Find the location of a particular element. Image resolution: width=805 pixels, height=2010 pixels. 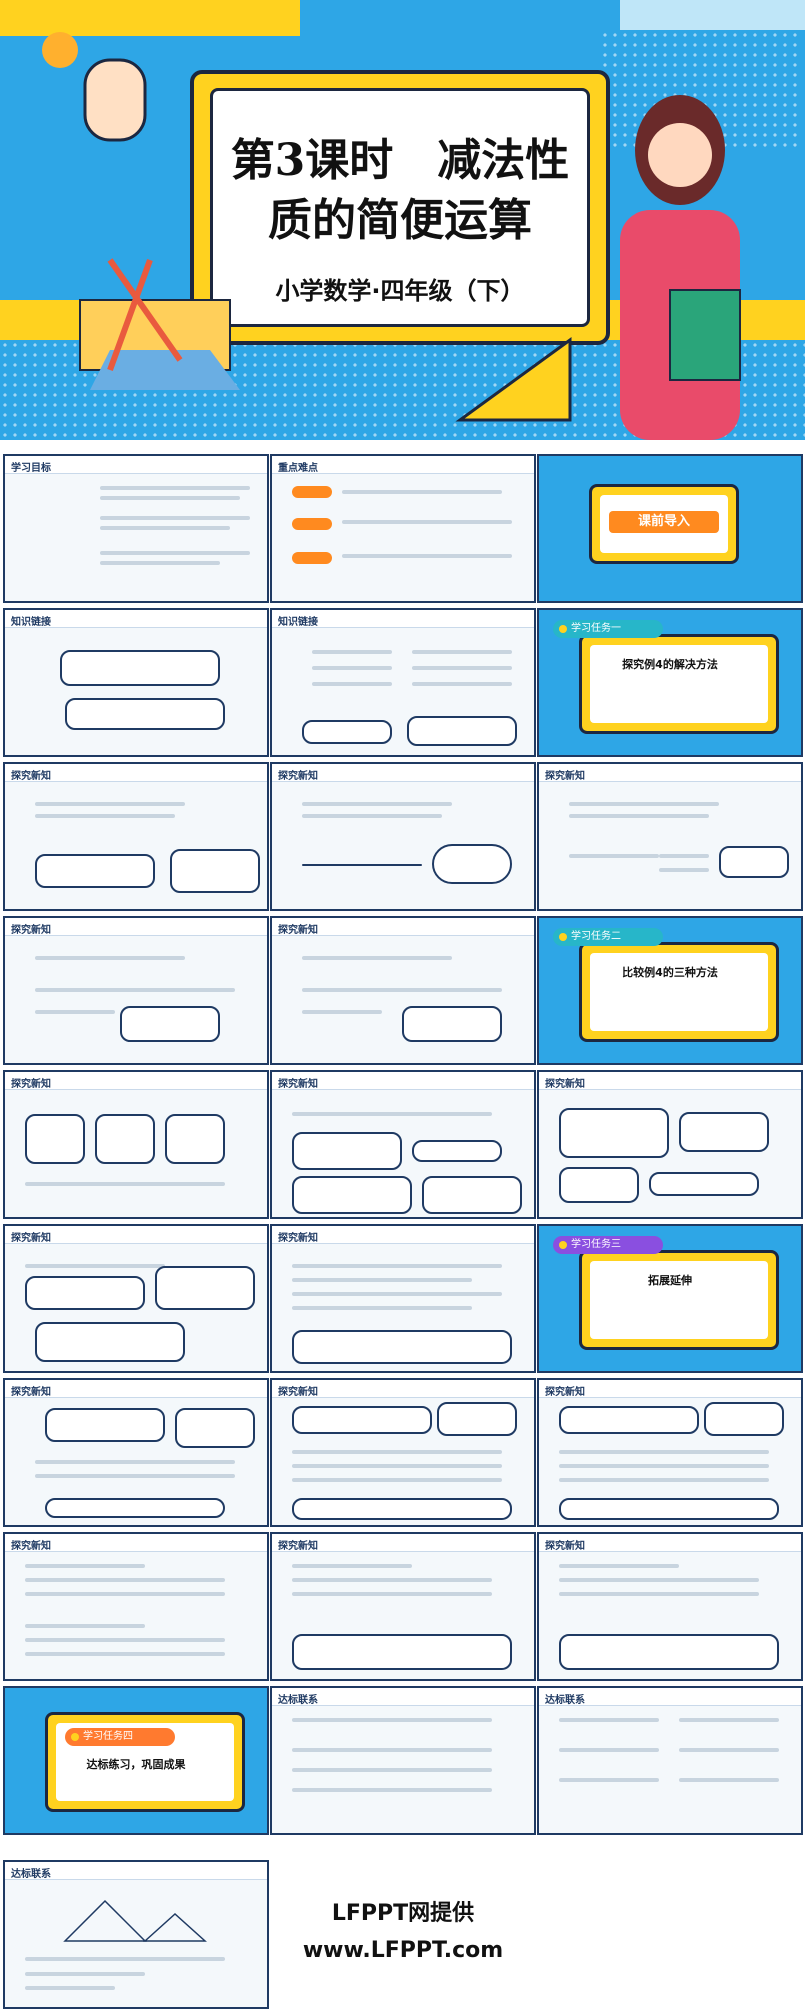

slide-header: 学习任务三 is located at coordinates (608, 1245).